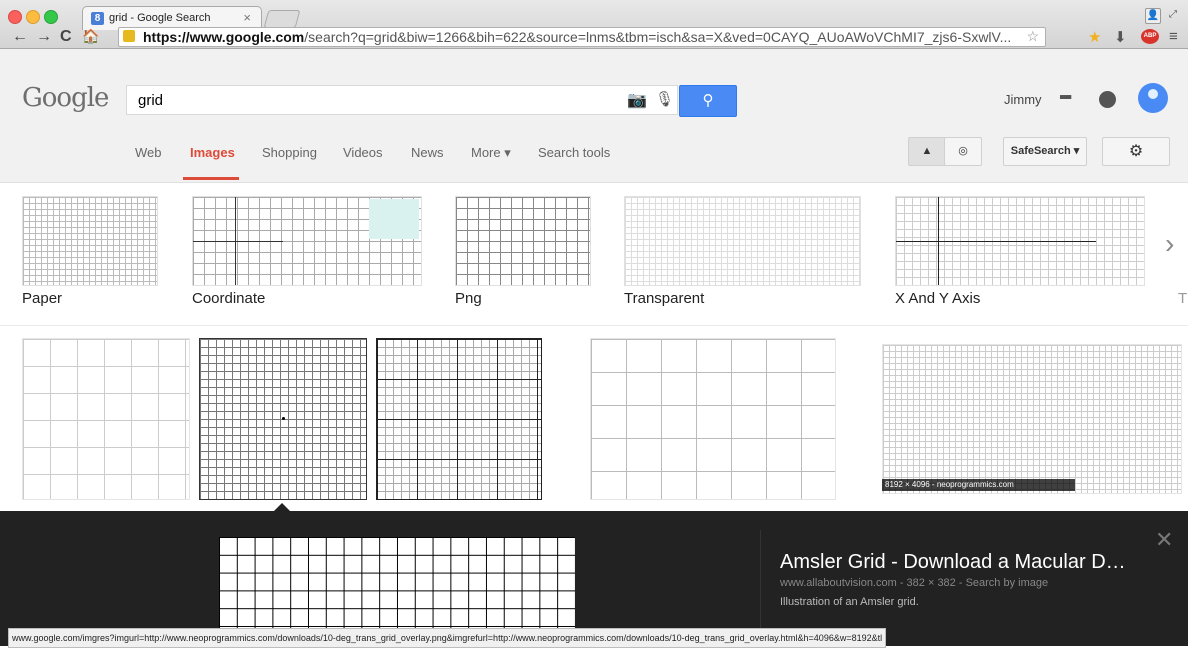  Describe the element at coordinates (937, 298) in the screenshot. I see `related-label-x-and-y-axis: X And Y Axis` at that location.